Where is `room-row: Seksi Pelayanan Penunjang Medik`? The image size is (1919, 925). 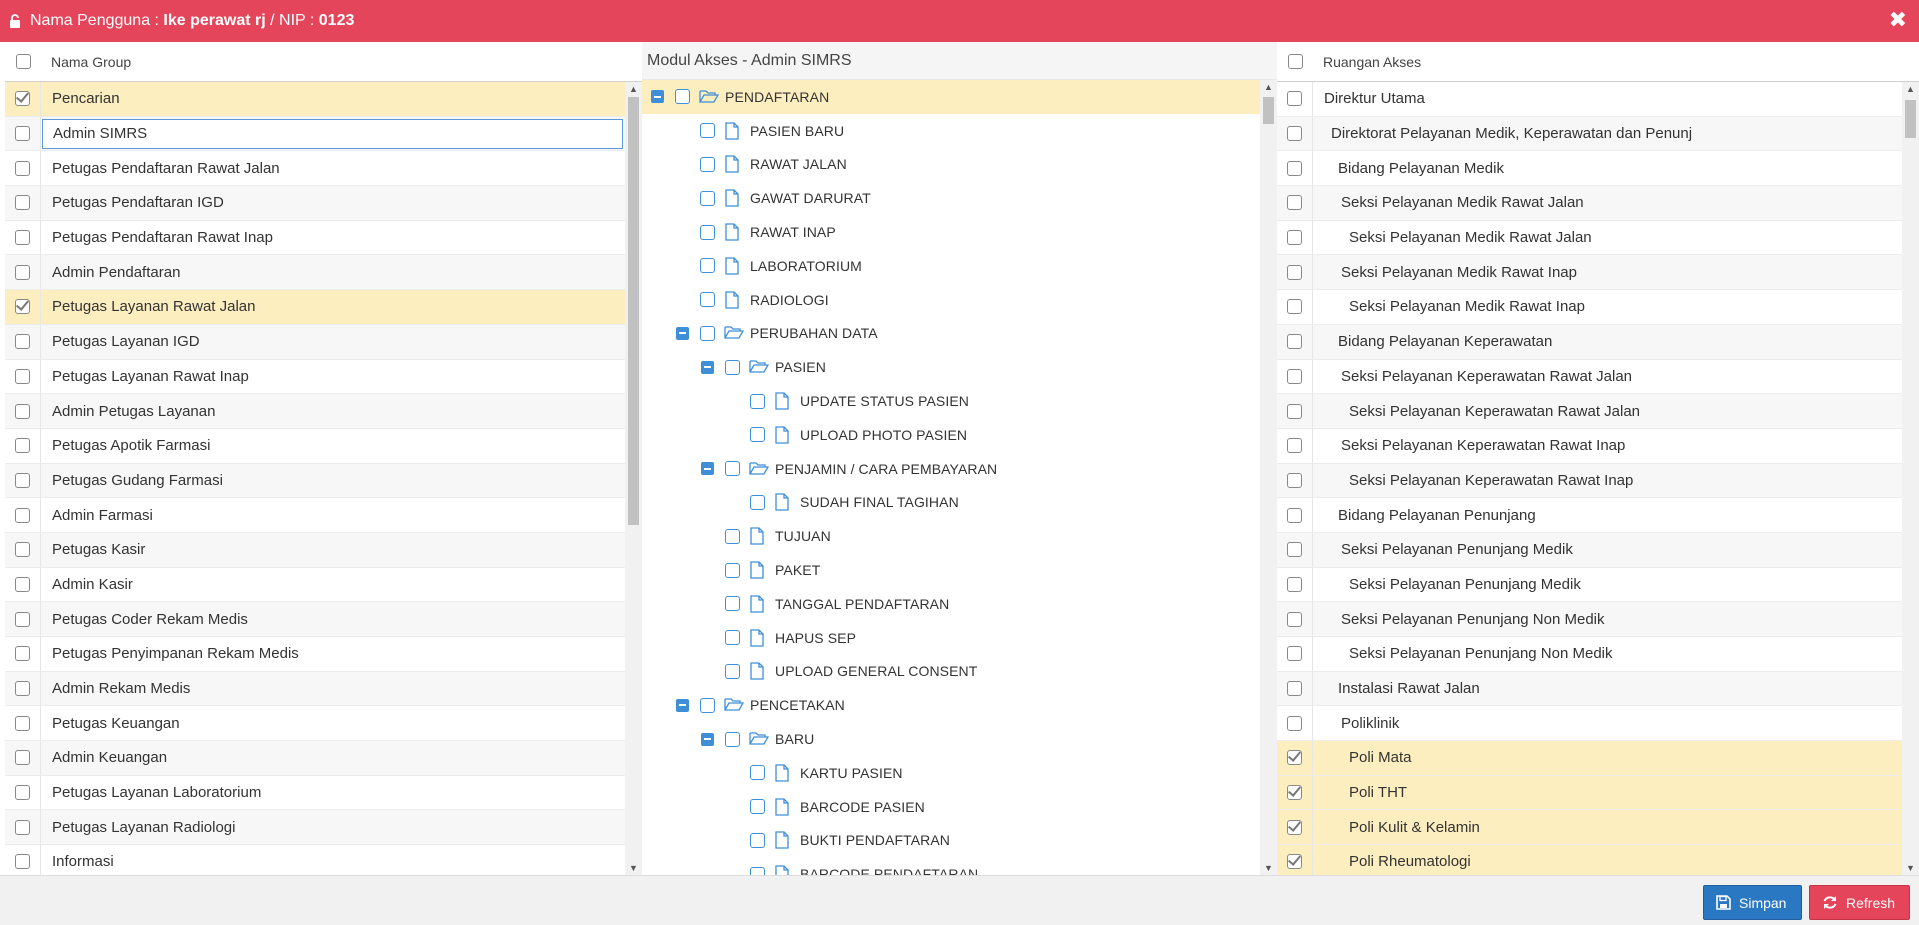 room-row: Seksi Pelayanan Penunjang Medik is located at coordinates (1589, 585).